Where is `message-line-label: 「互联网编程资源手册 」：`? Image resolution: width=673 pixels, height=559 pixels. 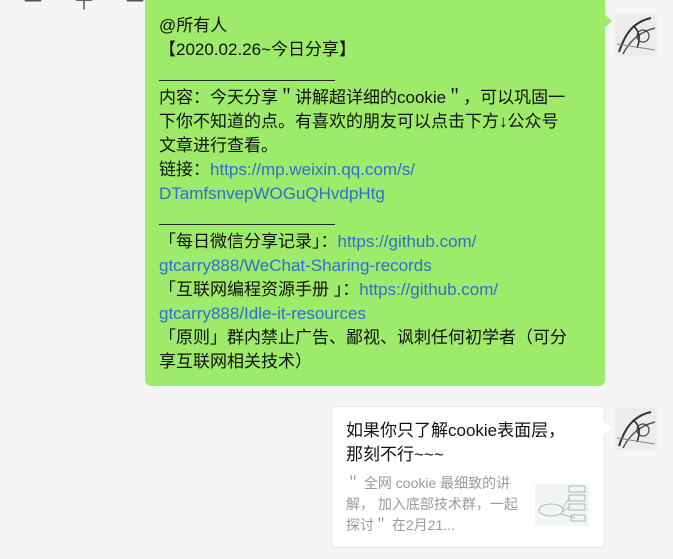
message-line-label: 「互联网编程资源手册 」： is located at coordinates (259, 289).